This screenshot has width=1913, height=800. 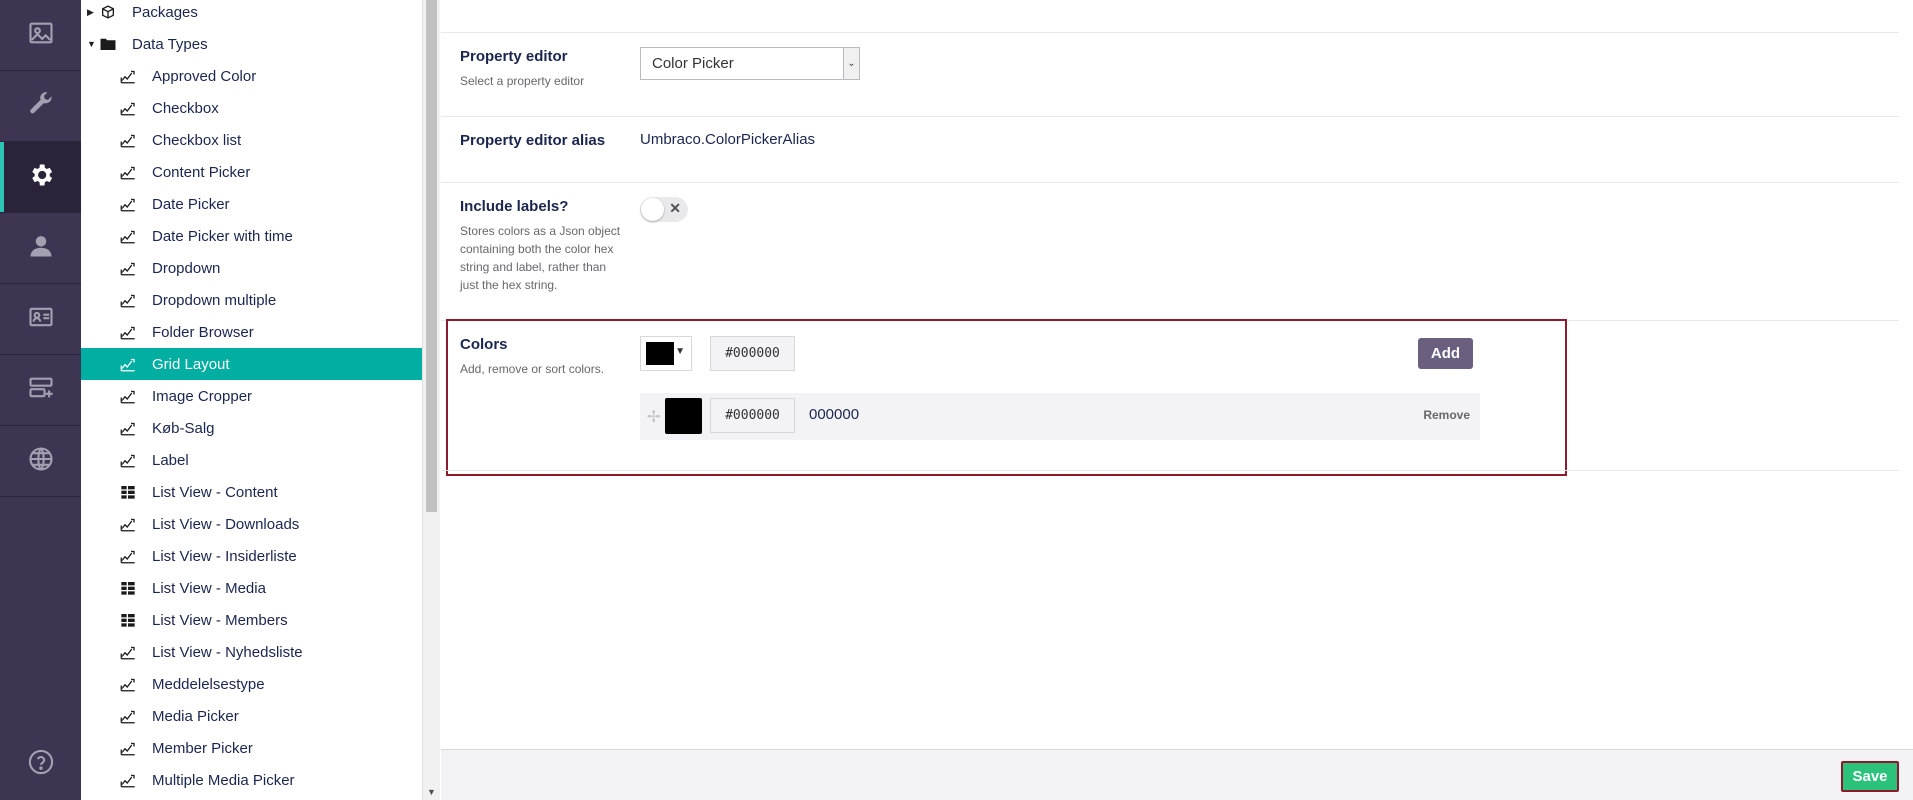 I want to click on section-settings-tools, so click(x=40, y=106).